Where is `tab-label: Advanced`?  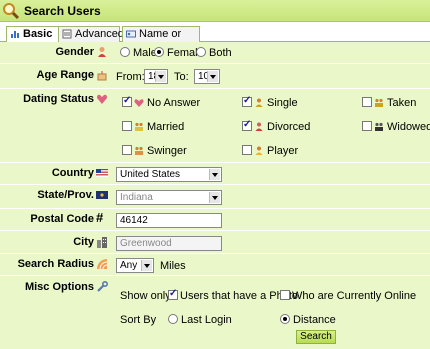 tab-label: Advanced is located at coordinates (99, 34).